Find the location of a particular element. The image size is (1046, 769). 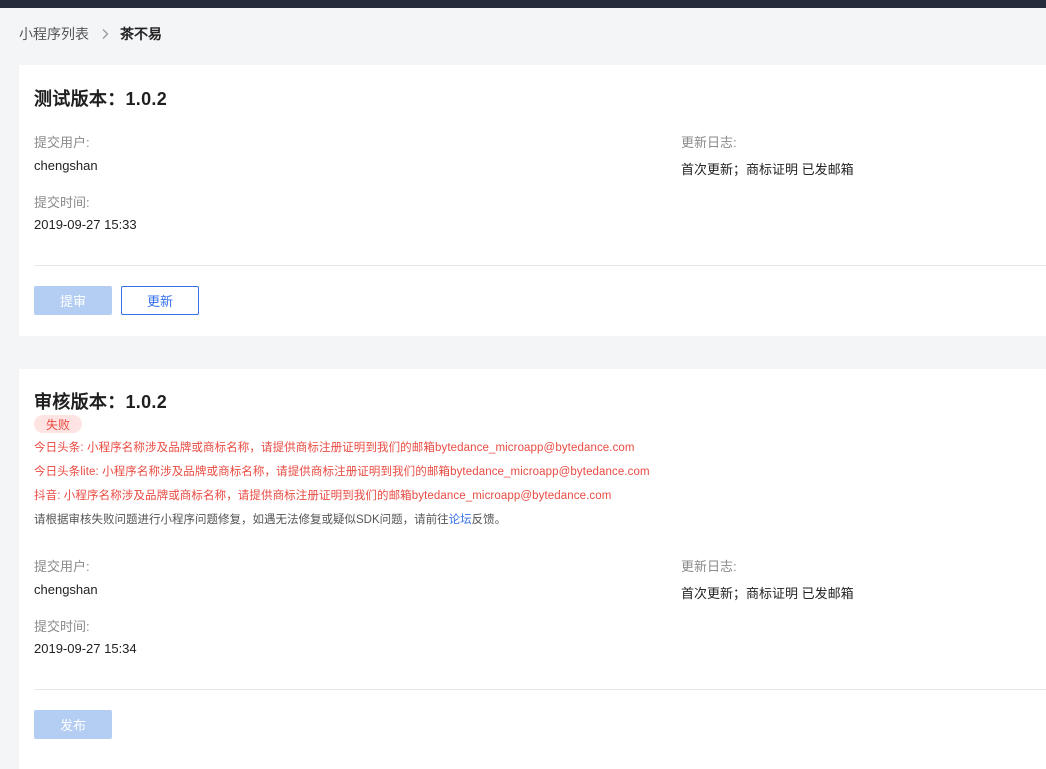

breadcrumb: 小程序列表 茶不易 is located at coordinates (90, 34).